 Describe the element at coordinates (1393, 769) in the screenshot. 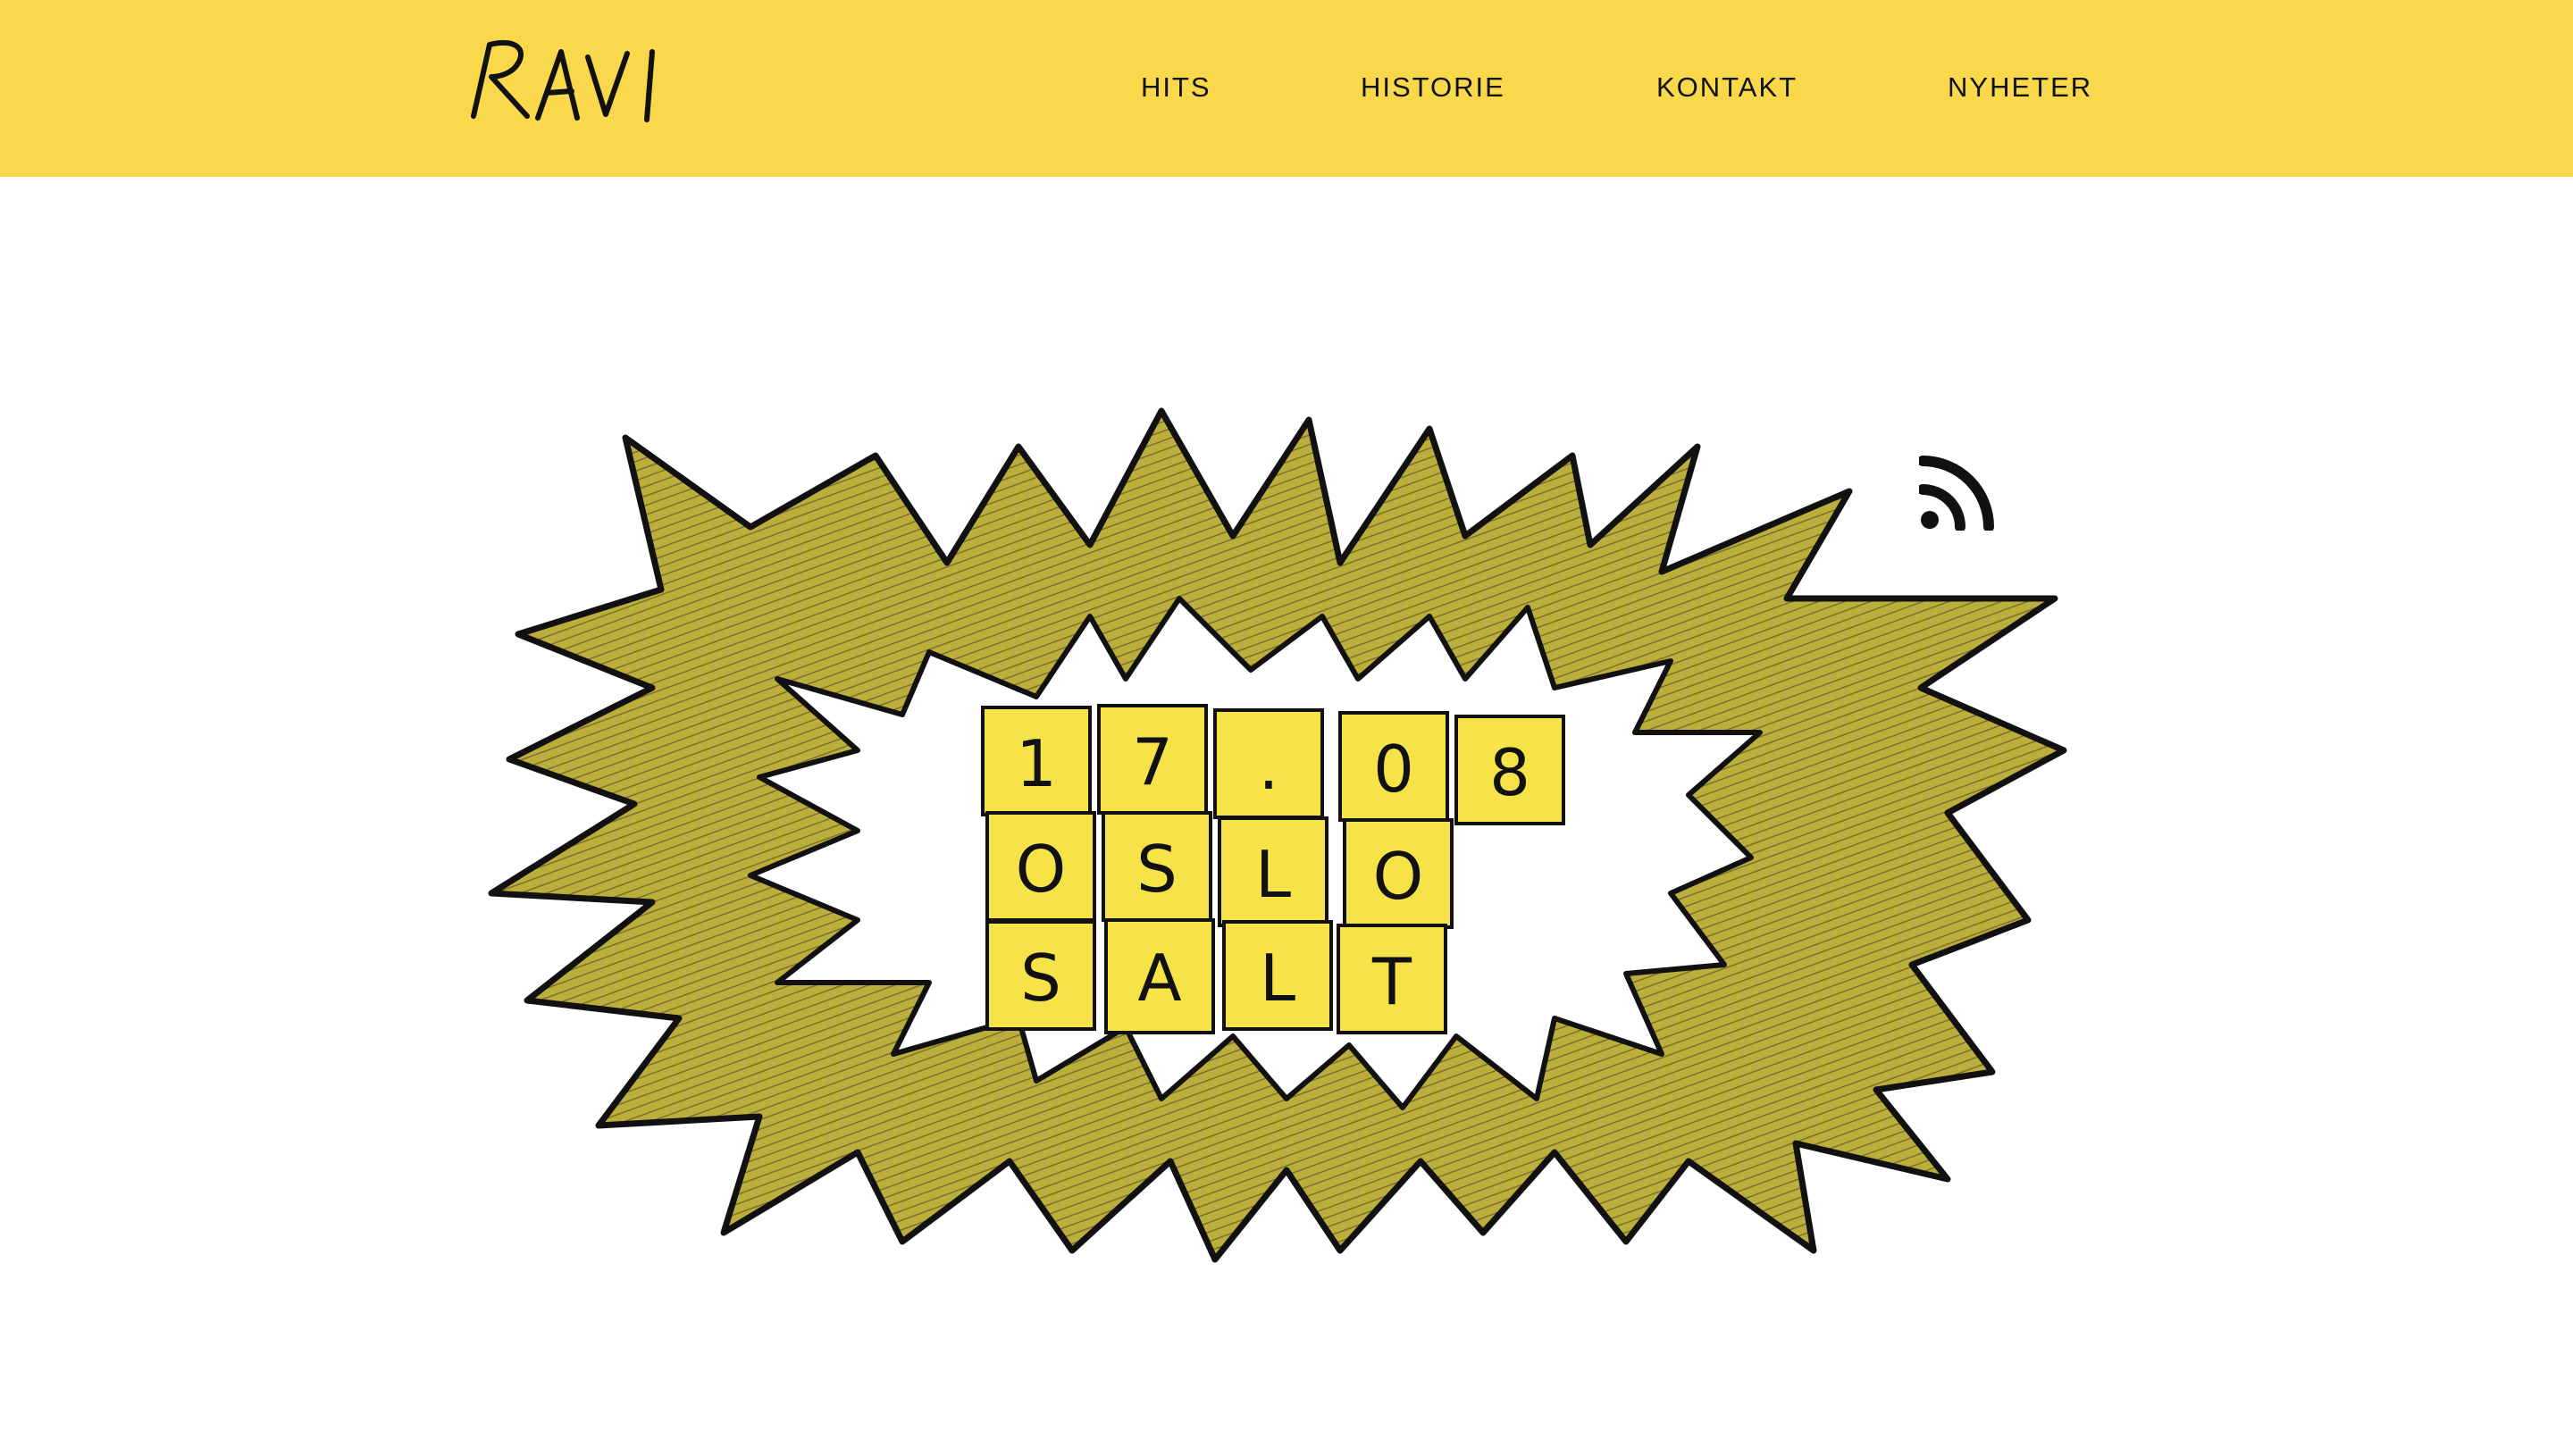

I see `tile-0: 0` at that location.